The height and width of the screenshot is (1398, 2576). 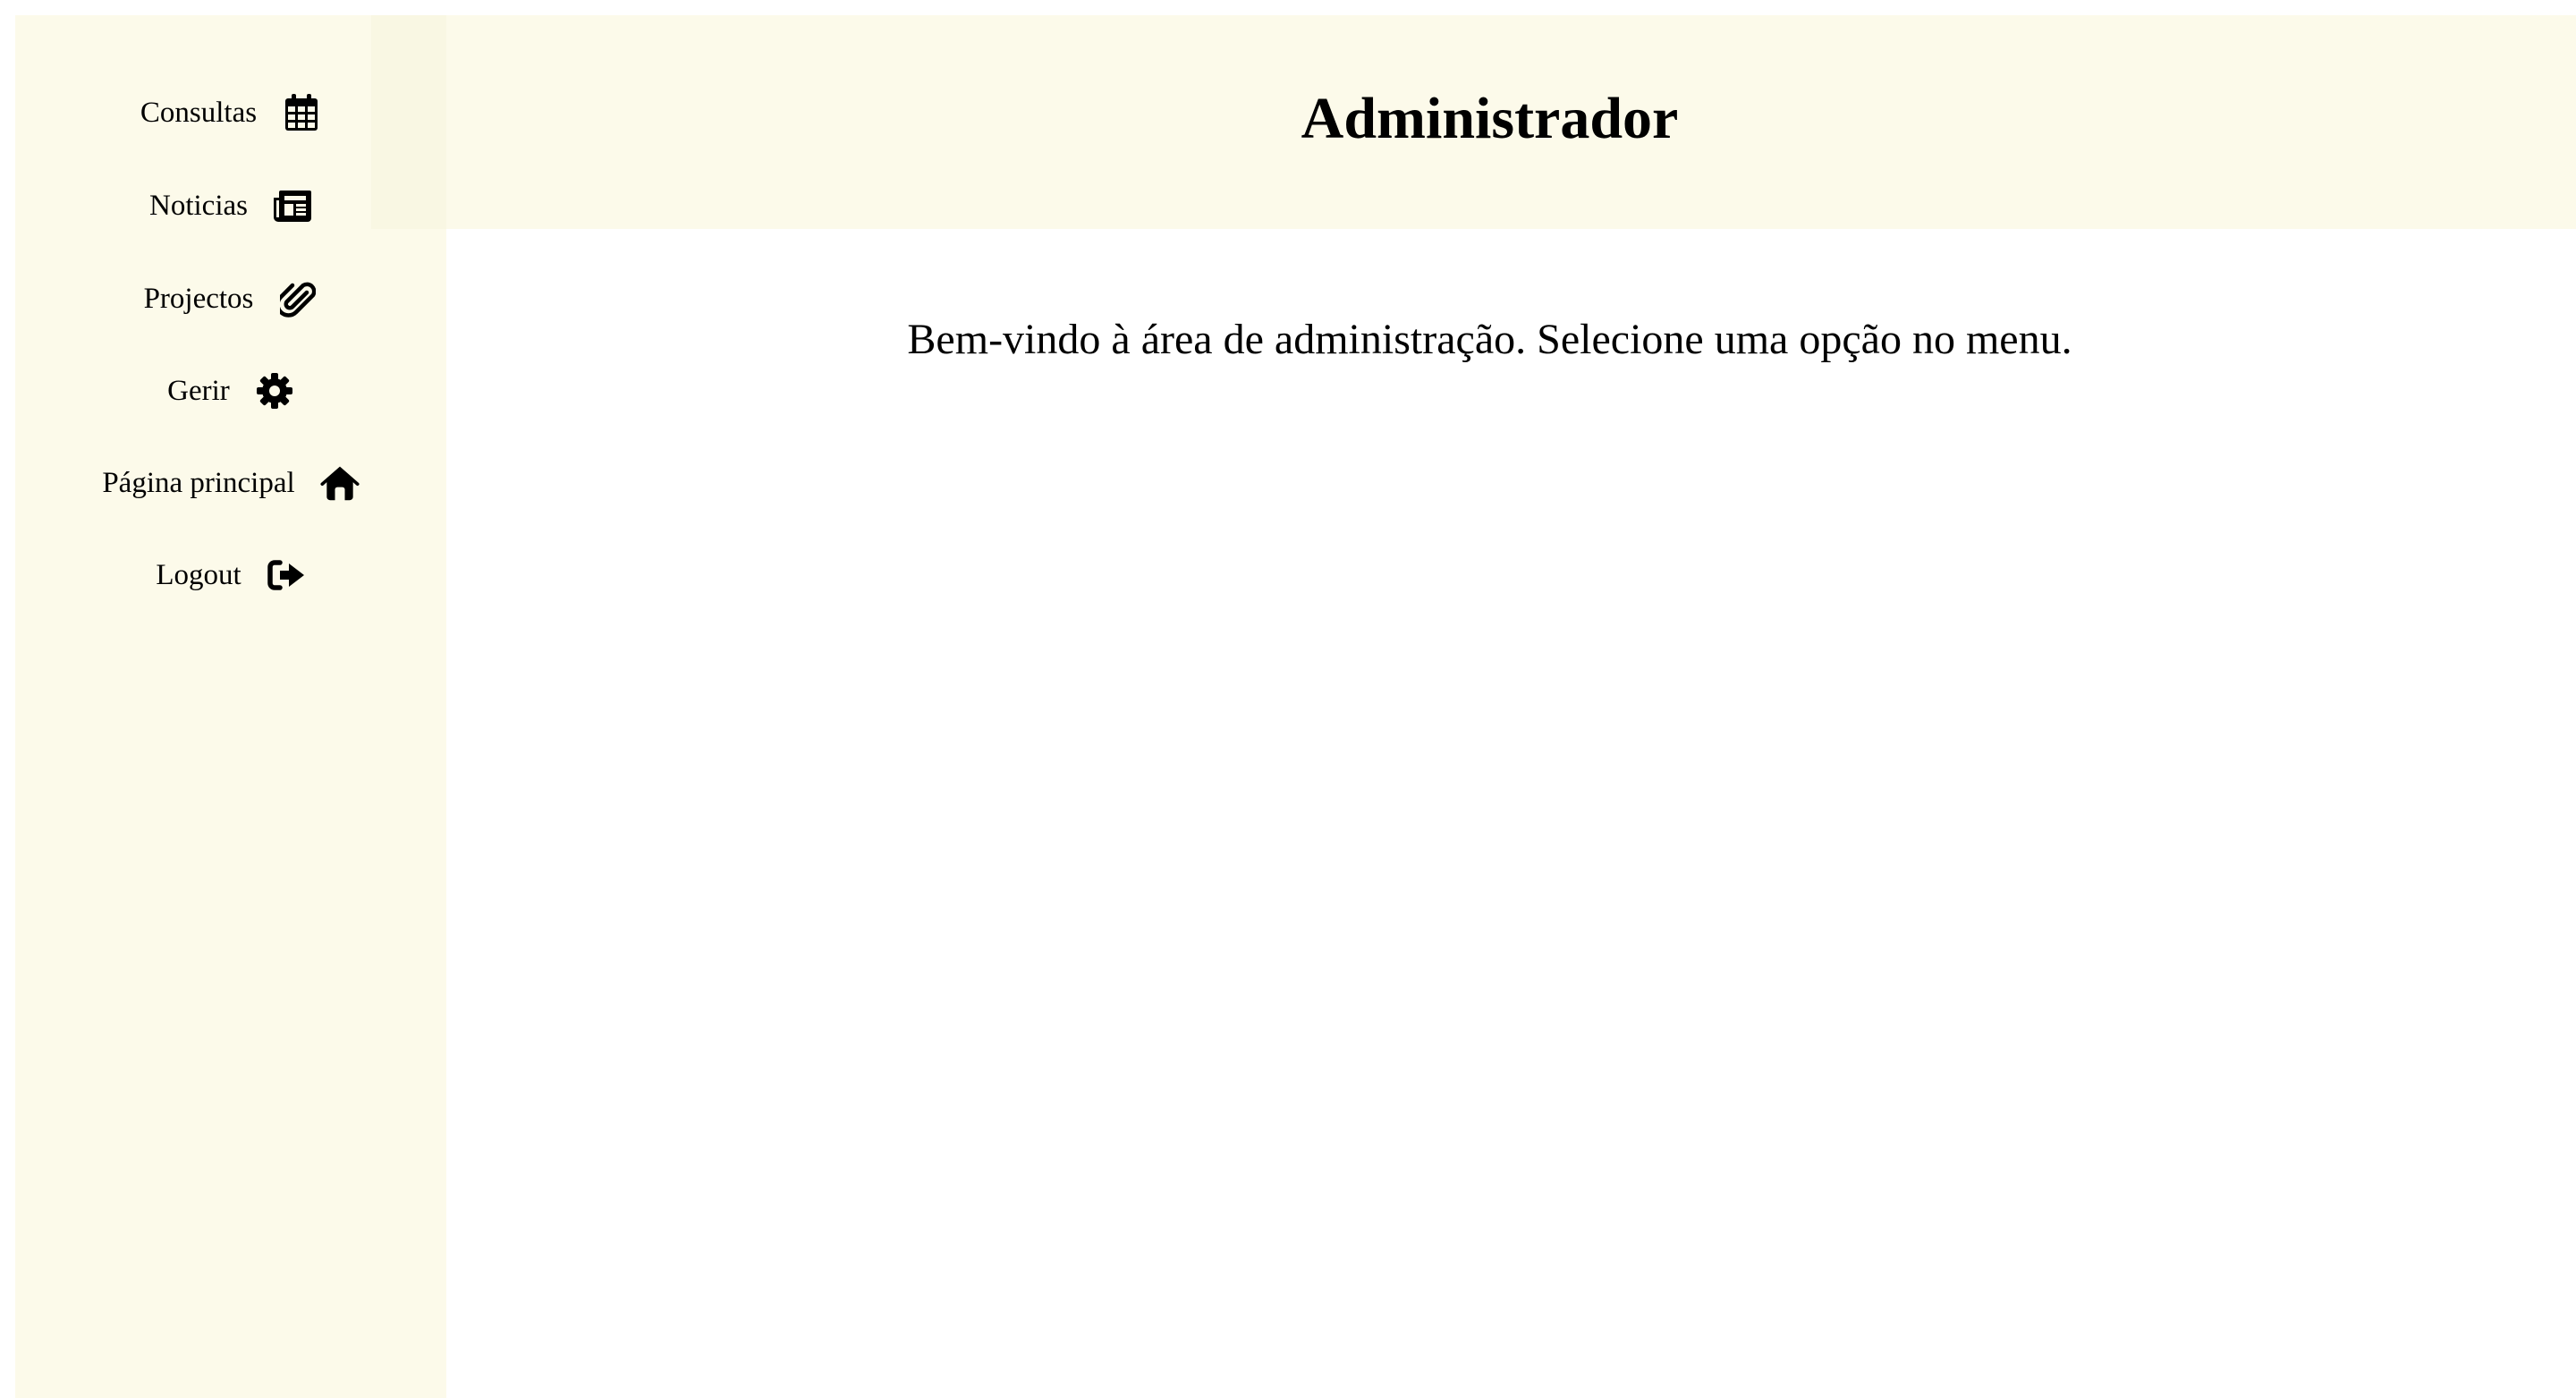 I want to click on sidebar-item-label: Página principal, so click(x=198, y=482).